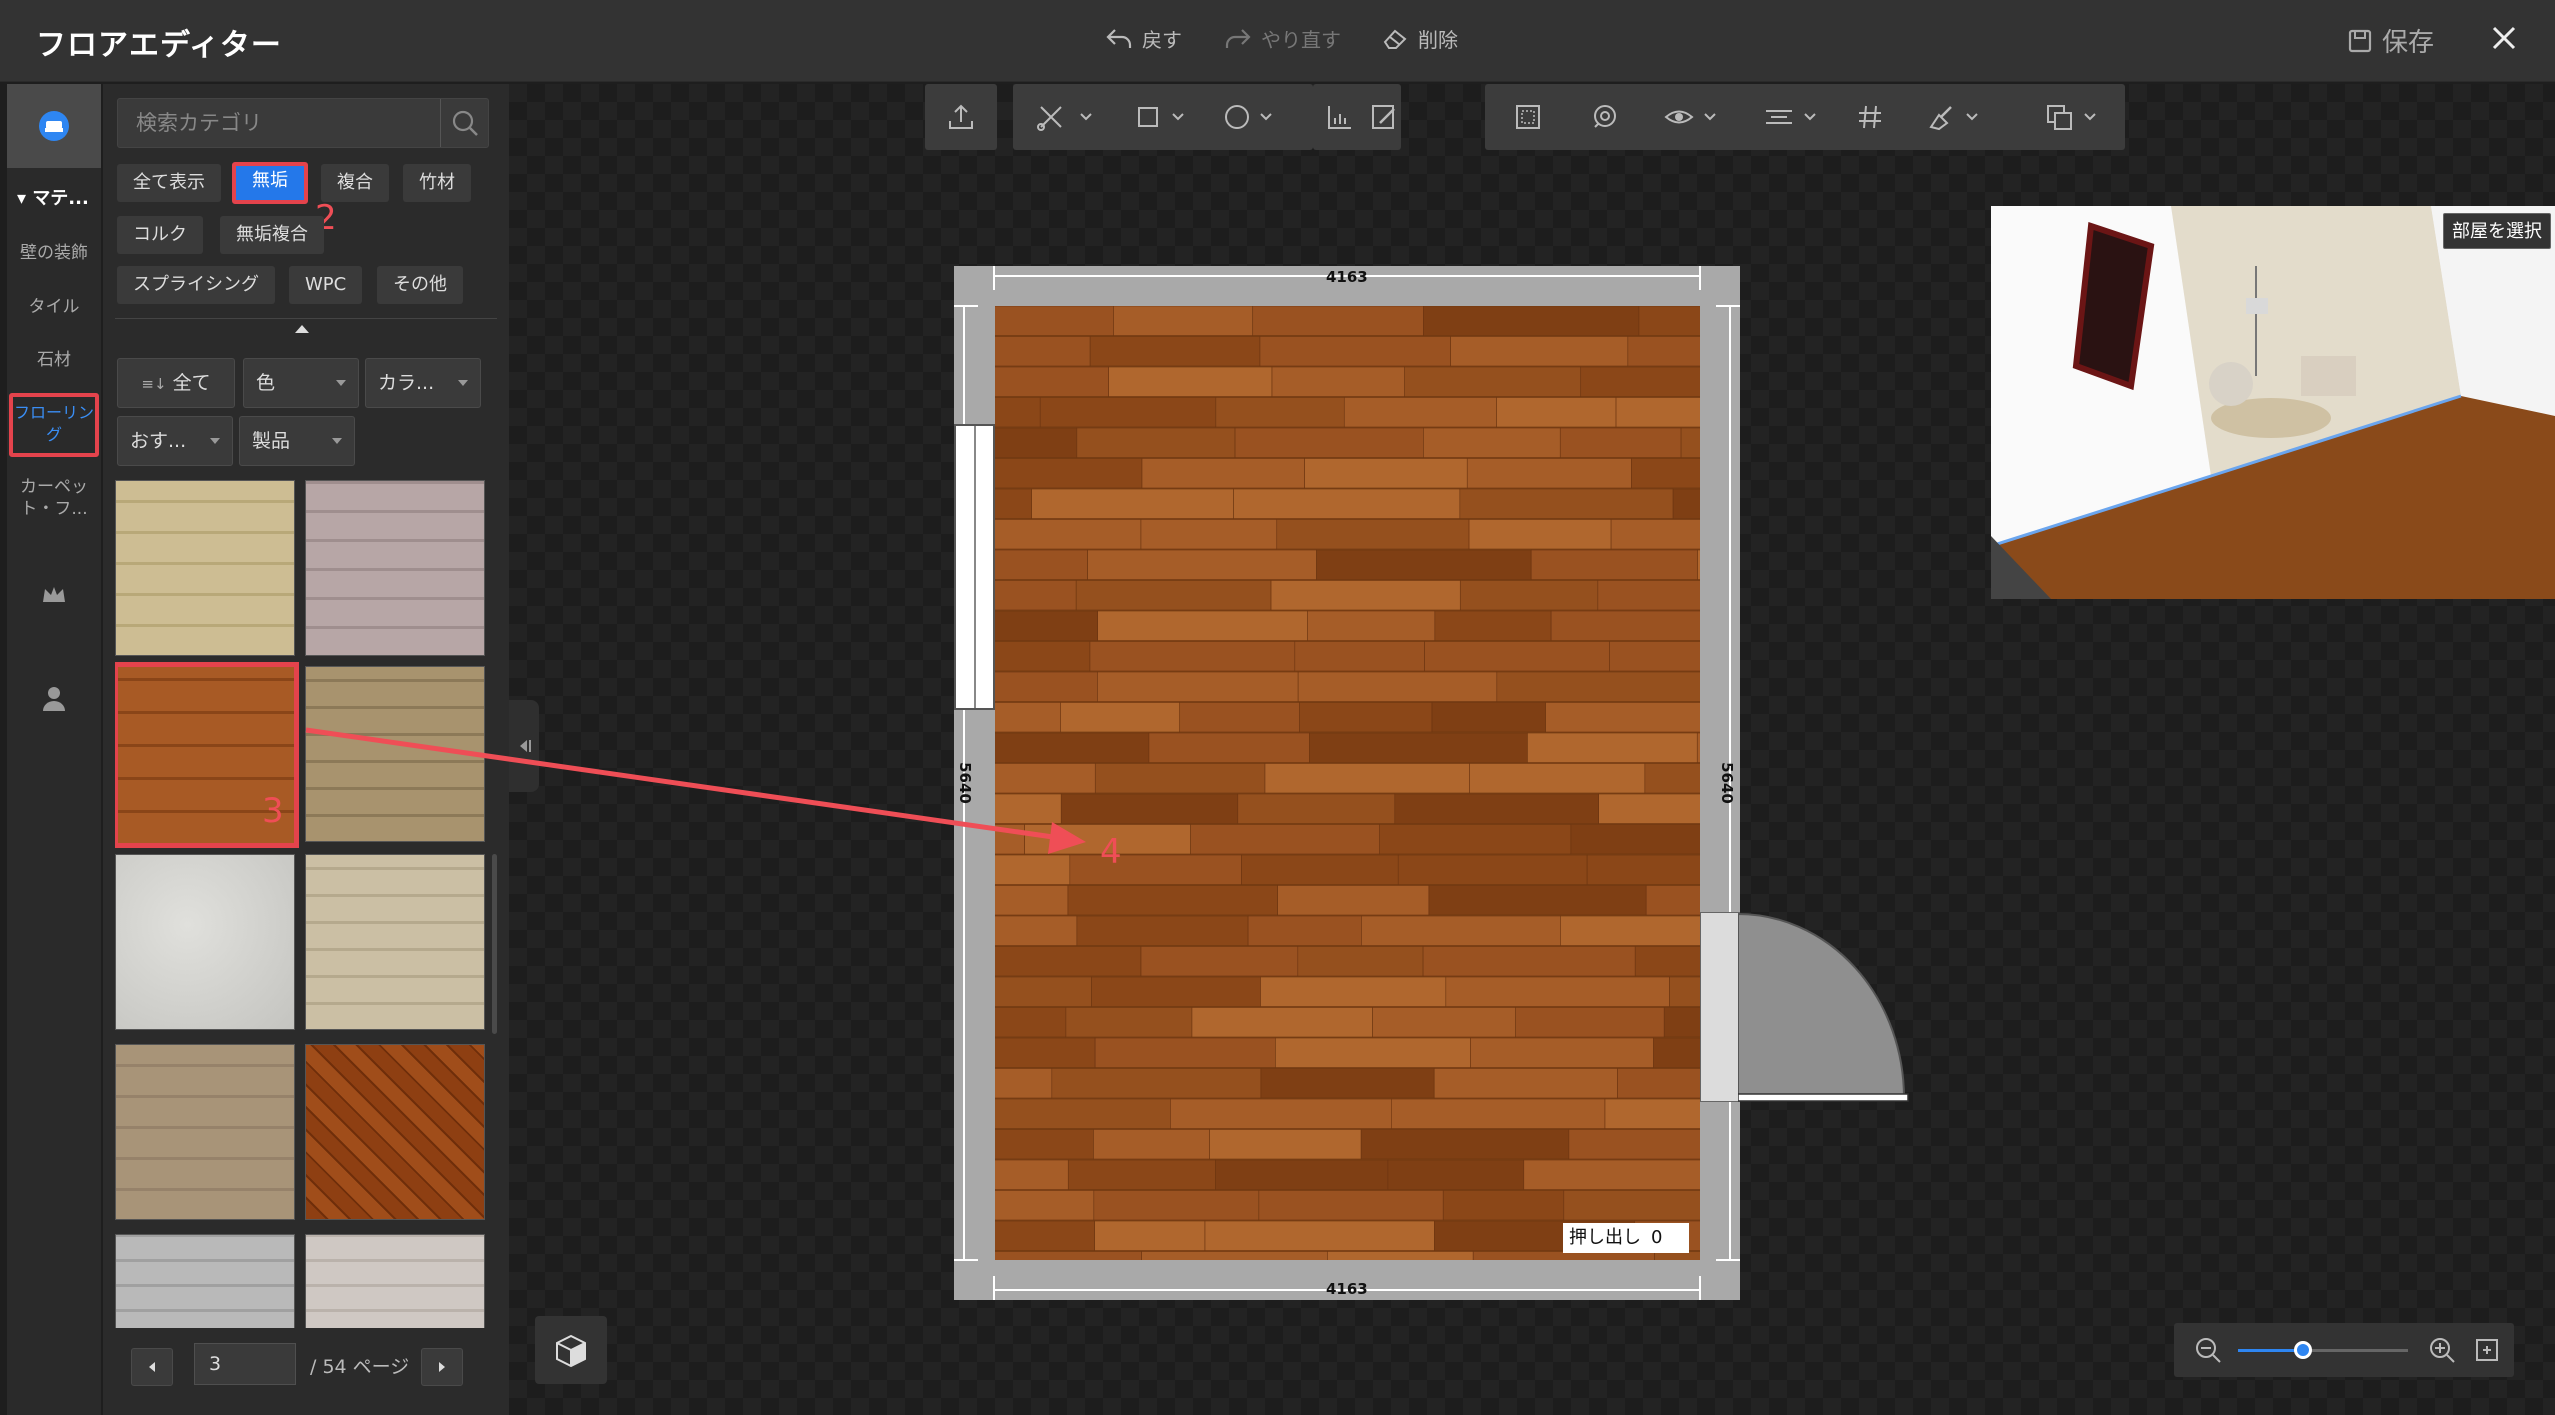  Describe the element at coordinates (2323, 1350) in the screenshot. I see `zoom-slider` at that location.